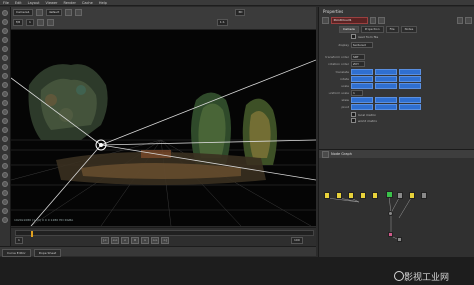 This screenshot has height=285, width=474. I want to click on roto-tool-icon, so click(5, 112).